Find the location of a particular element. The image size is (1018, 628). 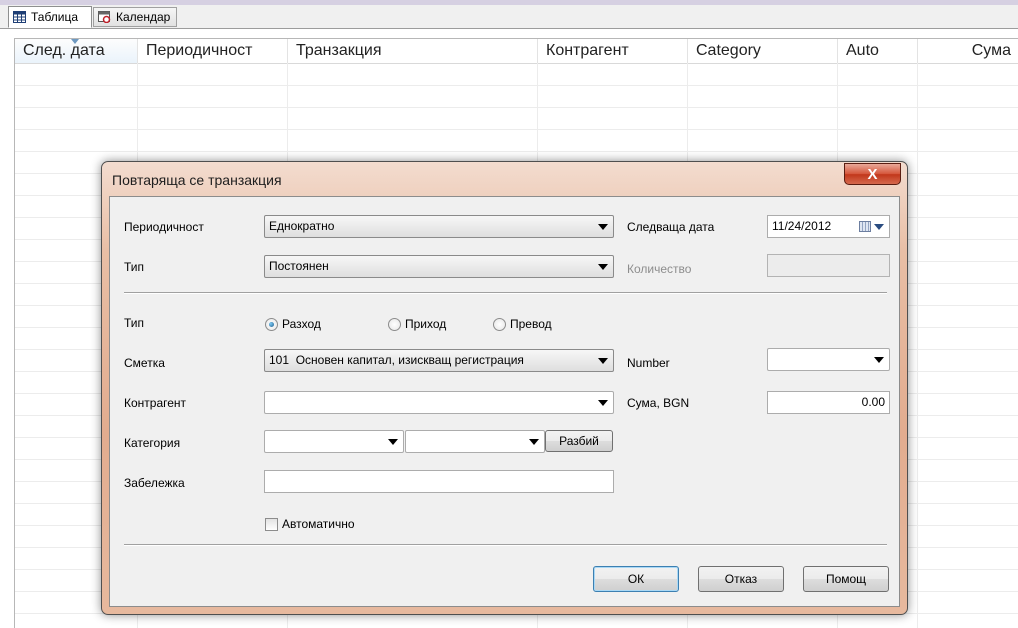

radio-expense-label: Разход is located at coordinates (301, 324).